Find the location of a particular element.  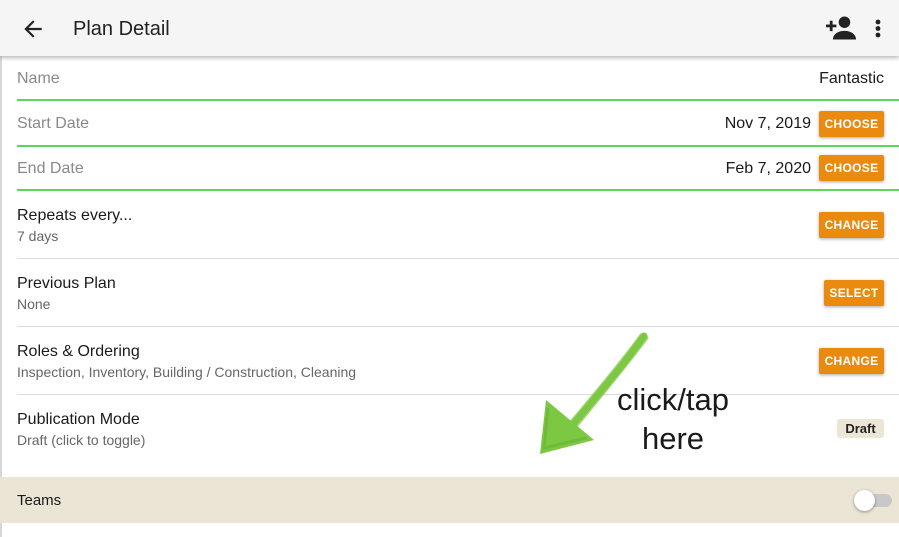

arrow-left-icon is located at coordinates (33, 29).